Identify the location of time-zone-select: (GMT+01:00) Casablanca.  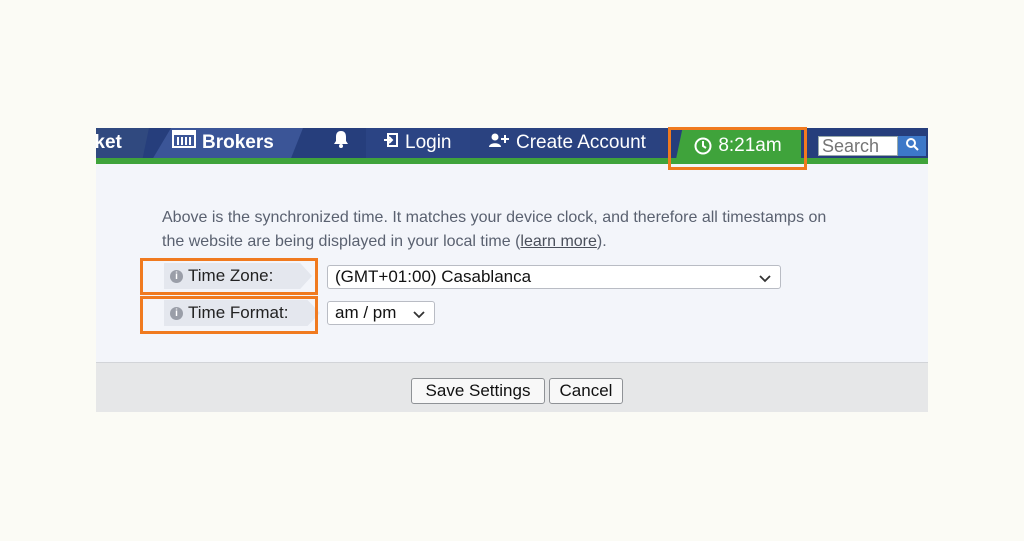
(554, 277).